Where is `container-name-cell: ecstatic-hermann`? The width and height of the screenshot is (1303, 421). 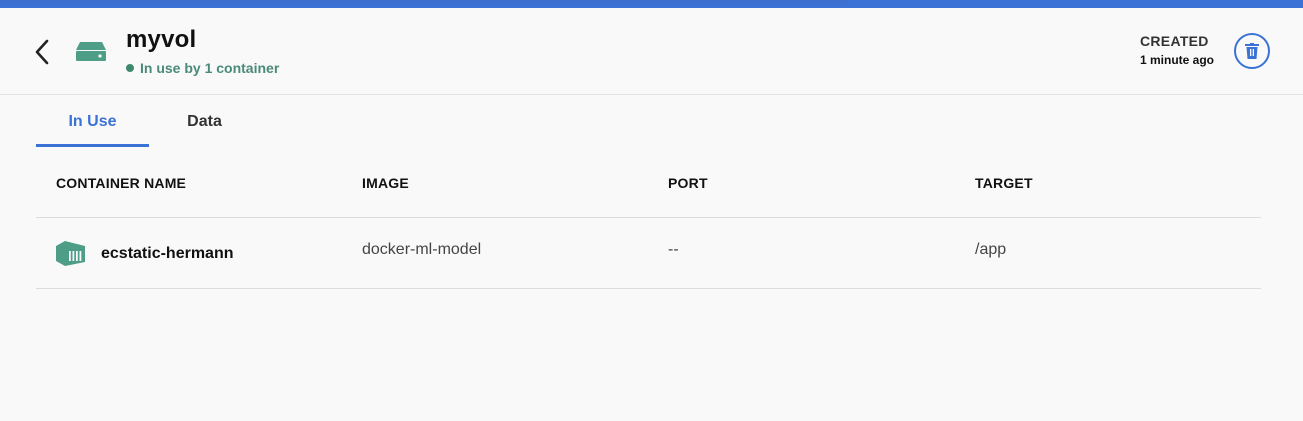
container-name-cell: ecstatic-hermann is located at coordinates (144, 253).